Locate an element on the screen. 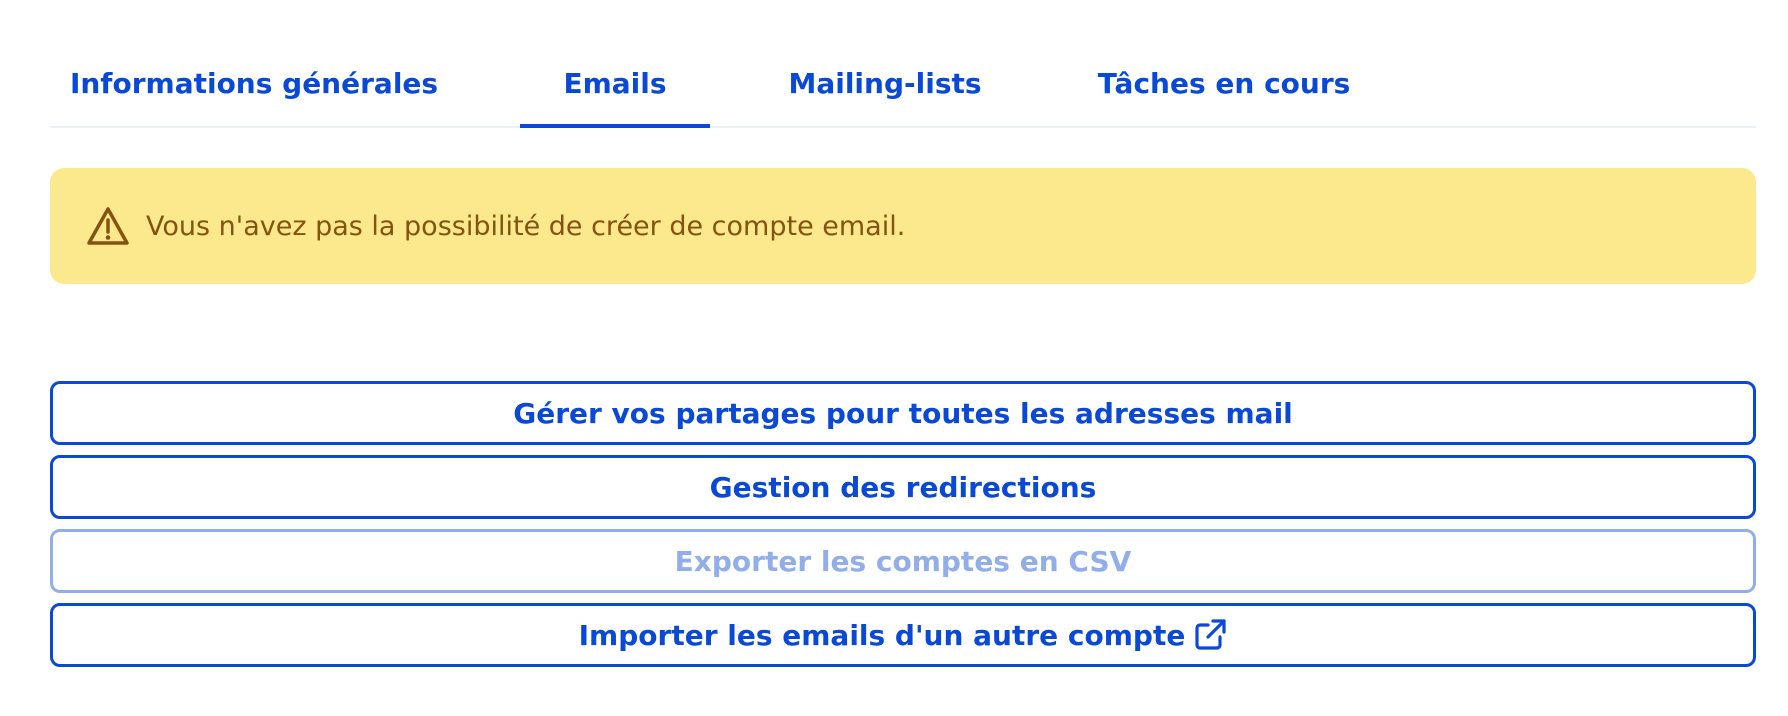 This screenshot has height=716, width=1788. tab-taches-en-cours: Tâches en cours is located at coordinates (1224, 83).